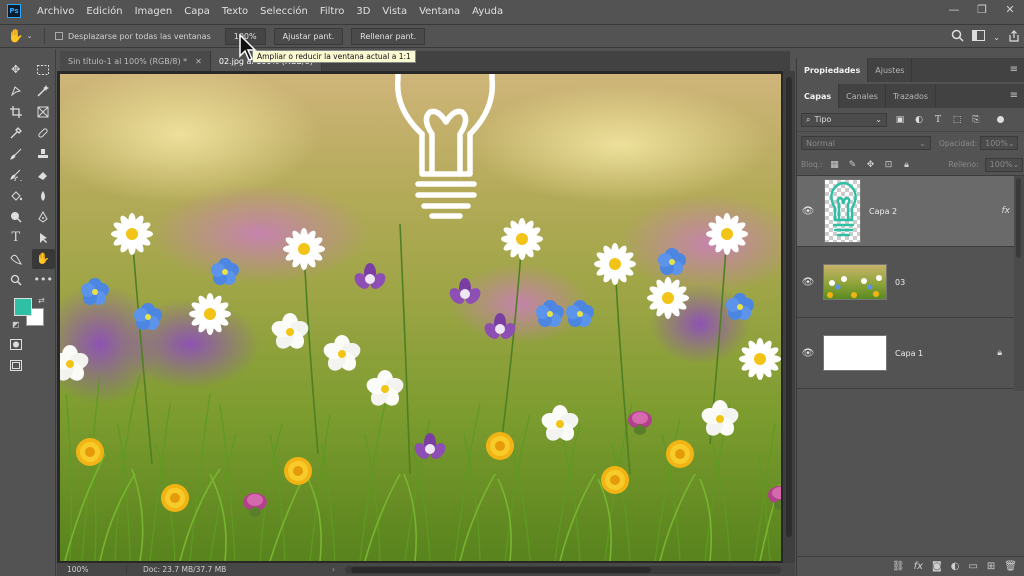 The width and height of the screenshot is (1024, 576). I want to click on search-icon, so click(957, 37).